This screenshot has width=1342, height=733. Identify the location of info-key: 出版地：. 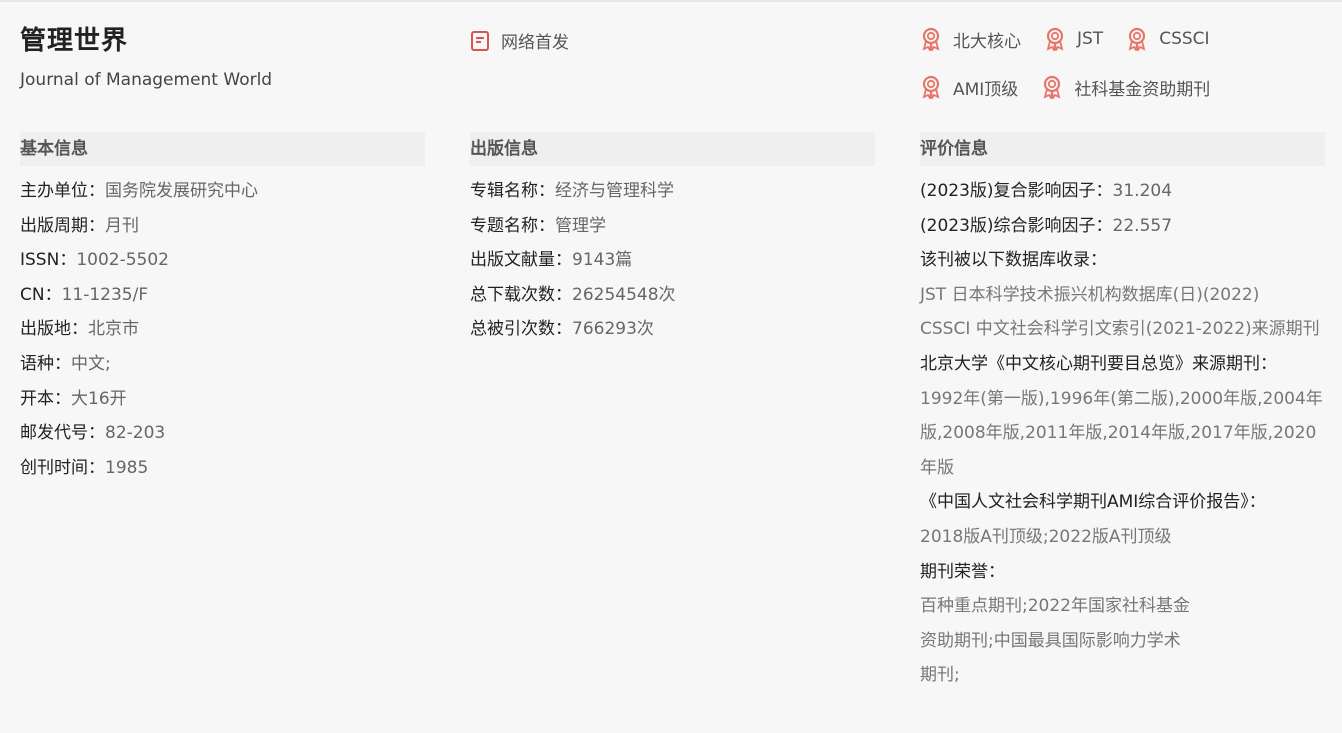
(54, 329).